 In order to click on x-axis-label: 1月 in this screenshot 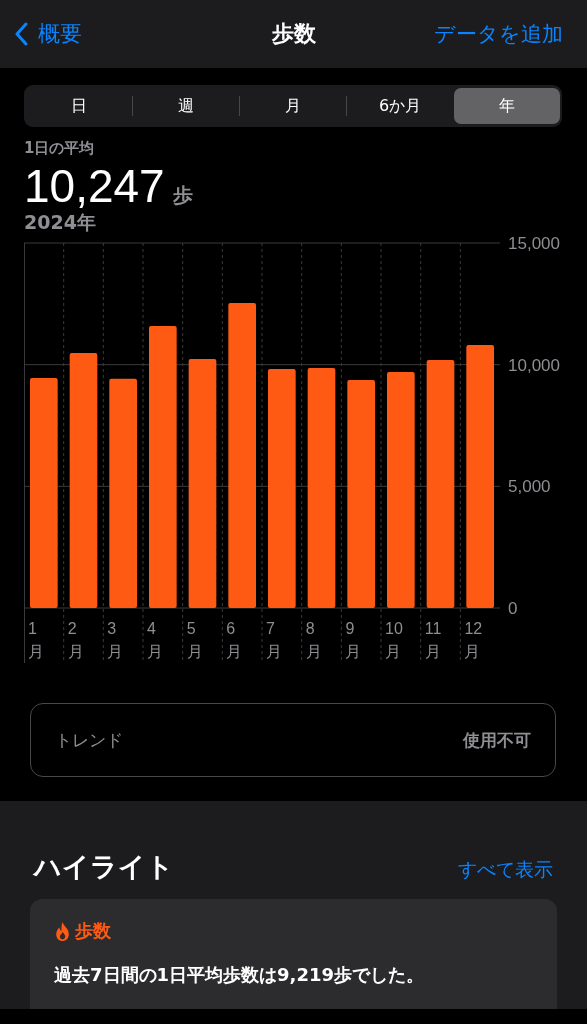, I will do `click(36, 640)`.